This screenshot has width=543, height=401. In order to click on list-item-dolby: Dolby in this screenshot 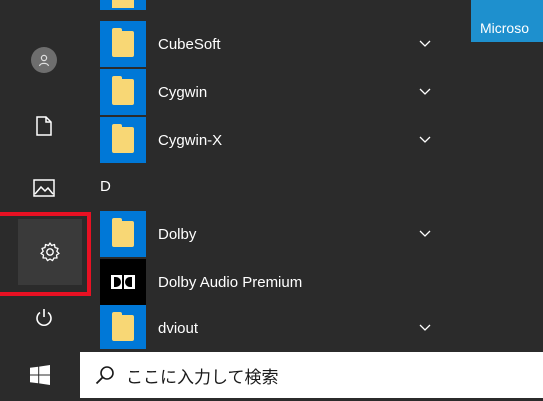, I will do `click(270, 234)`.